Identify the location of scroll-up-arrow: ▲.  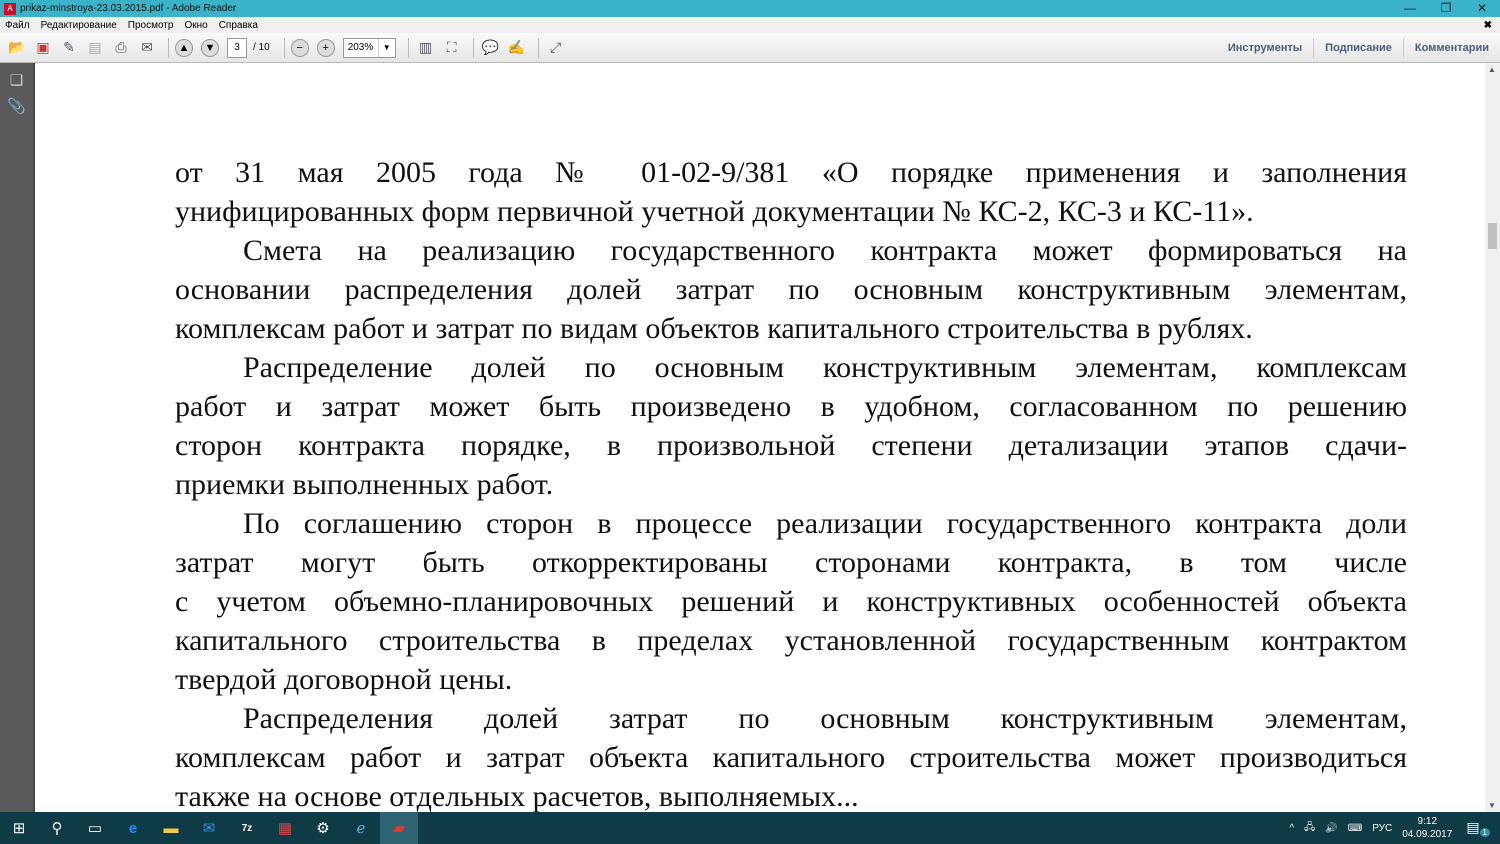
(1492, 69).